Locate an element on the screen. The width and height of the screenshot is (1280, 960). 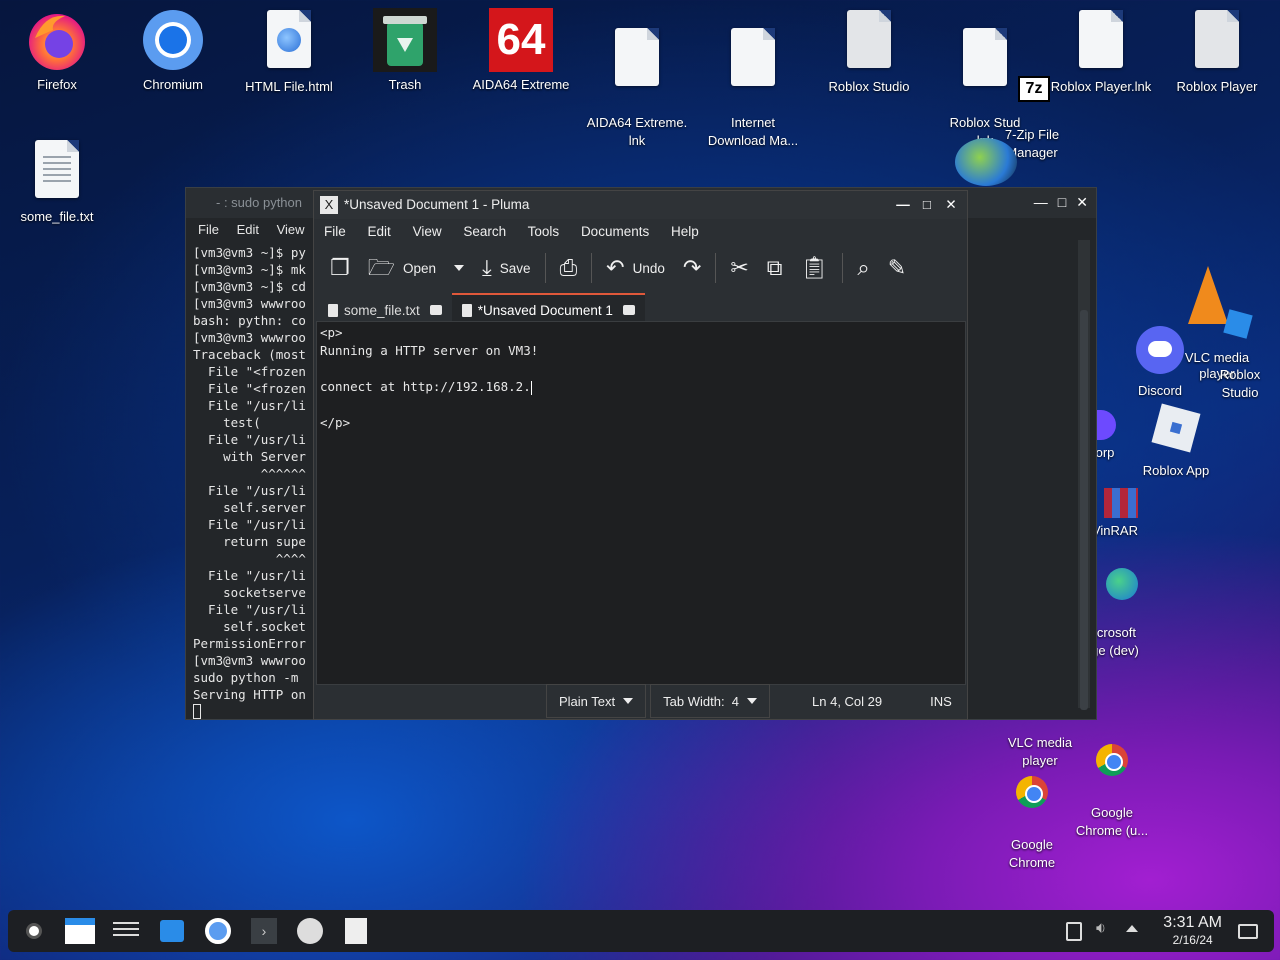
undo-button: ↶ Undo is located at coordinates (635, 268).